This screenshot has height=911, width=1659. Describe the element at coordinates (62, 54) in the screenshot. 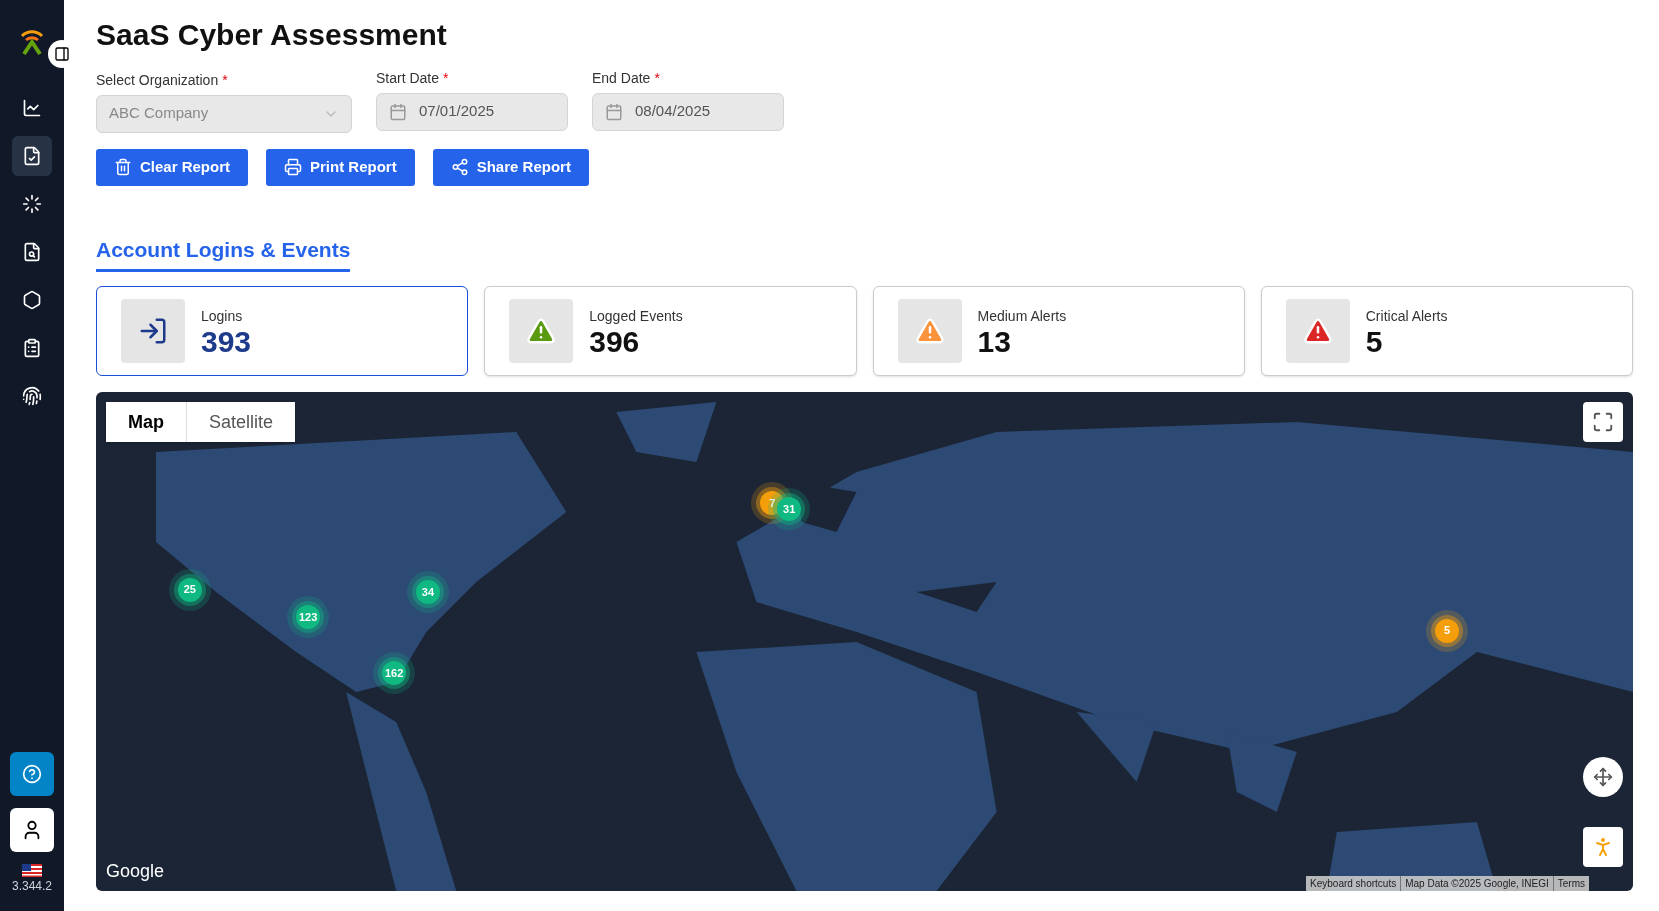

I see `panel-icon` at that location.